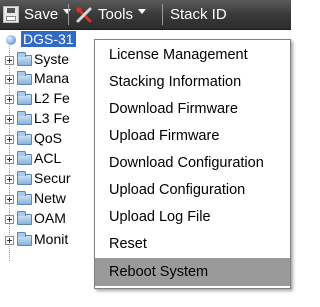  Describe the element at coordinates (192, 108) in the screenshot. I see `menu-item-download-firmware: Download Firmware` at that location.